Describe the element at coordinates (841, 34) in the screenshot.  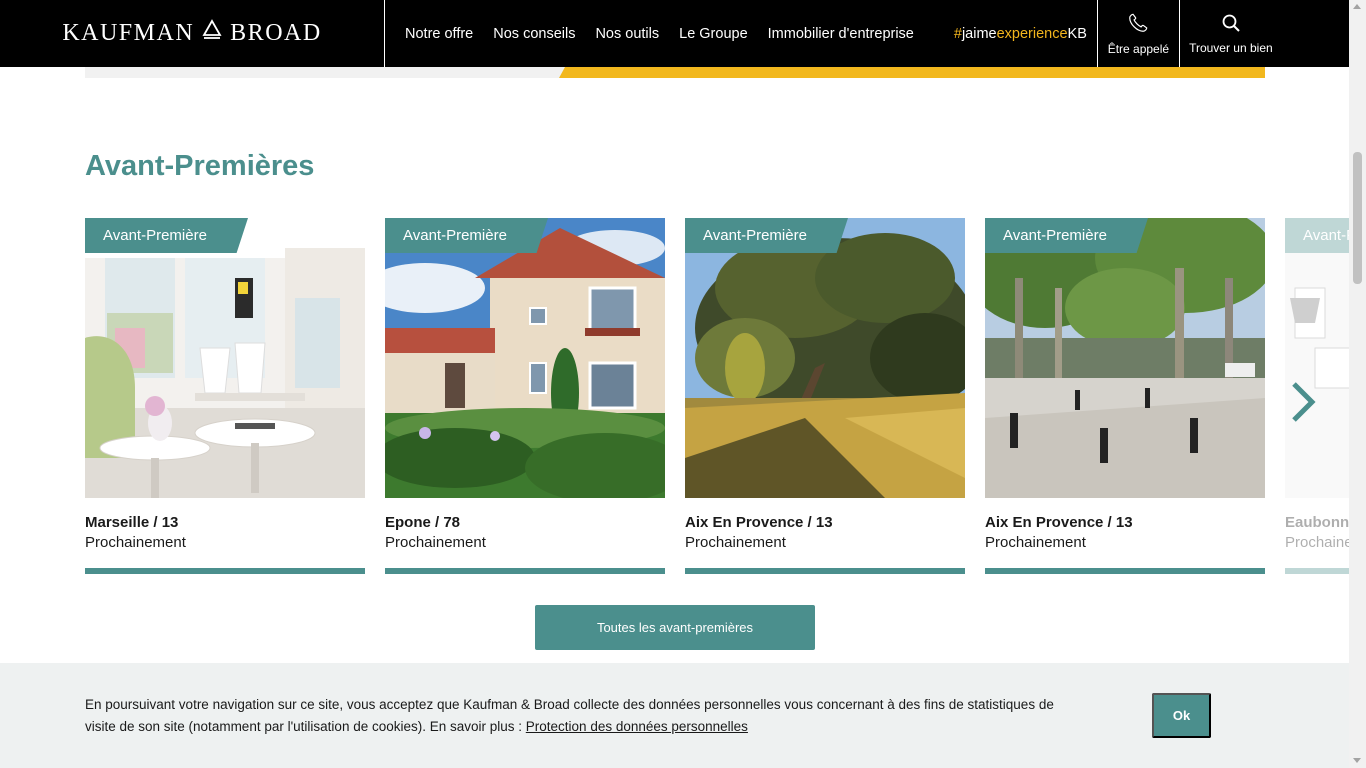
I see `nav-immobilier-entreprise: Immobilier d'entreprise` at that location.